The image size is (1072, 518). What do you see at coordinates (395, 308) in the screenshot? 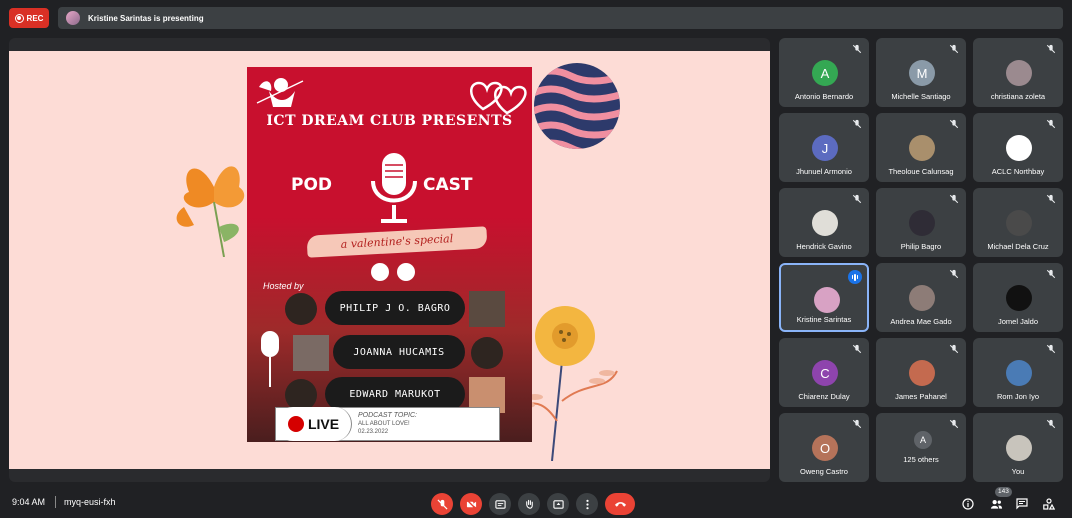
I see `host-name-1: PHILIP J O. BAGRO` at bounding box center [395, 308].